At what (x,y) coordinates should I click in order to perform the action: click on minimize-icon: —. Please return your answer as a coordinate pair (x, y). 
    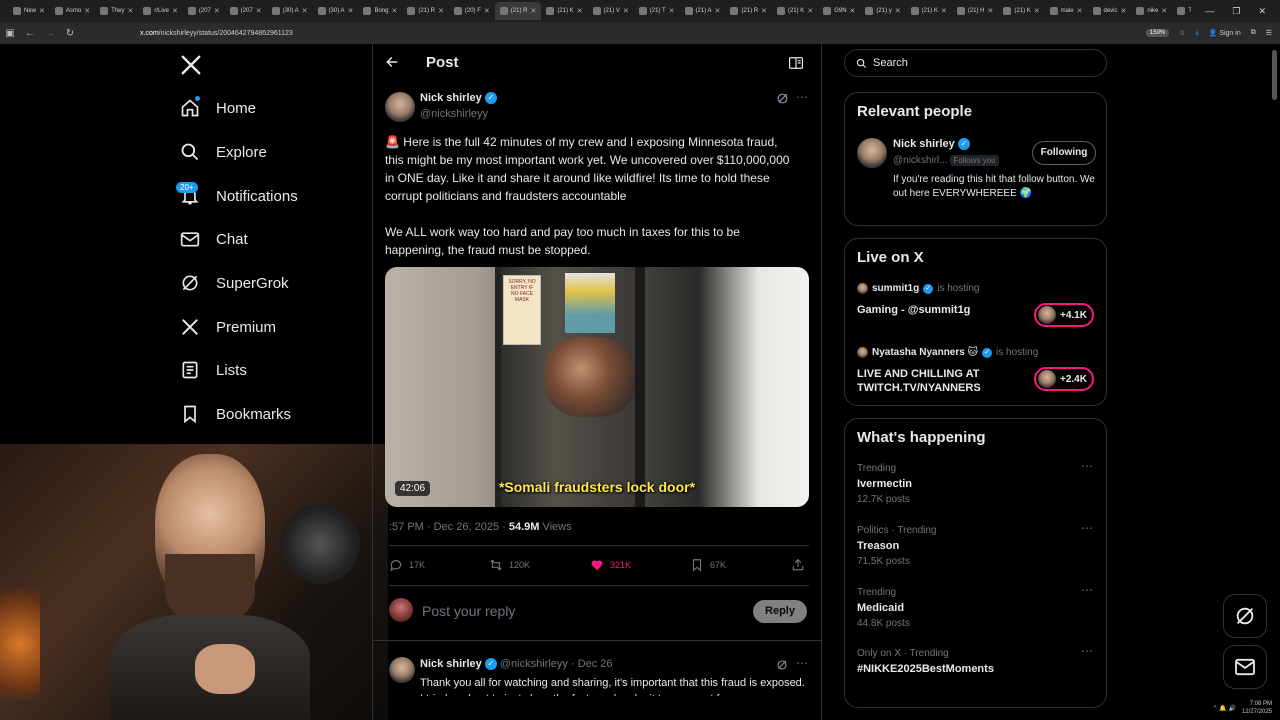
    Looking at the image, I should click on (1209, 11).